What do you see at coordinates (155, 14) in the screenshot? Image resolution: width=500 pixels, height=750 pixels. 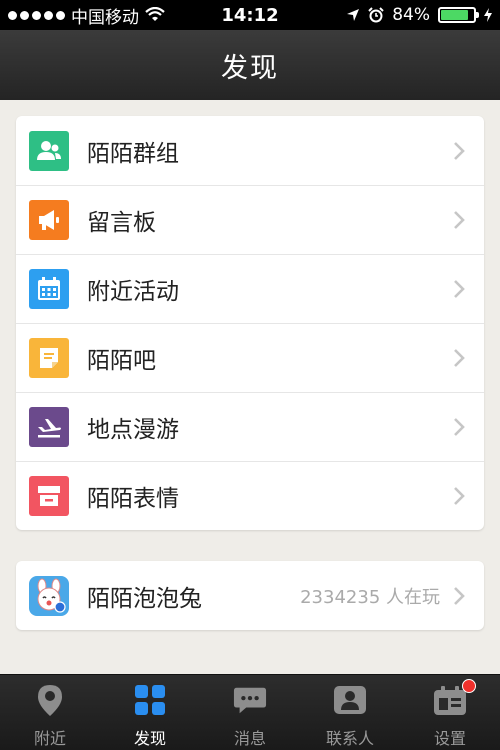 I see `wifi-icon` at bounding box center [155, 14].